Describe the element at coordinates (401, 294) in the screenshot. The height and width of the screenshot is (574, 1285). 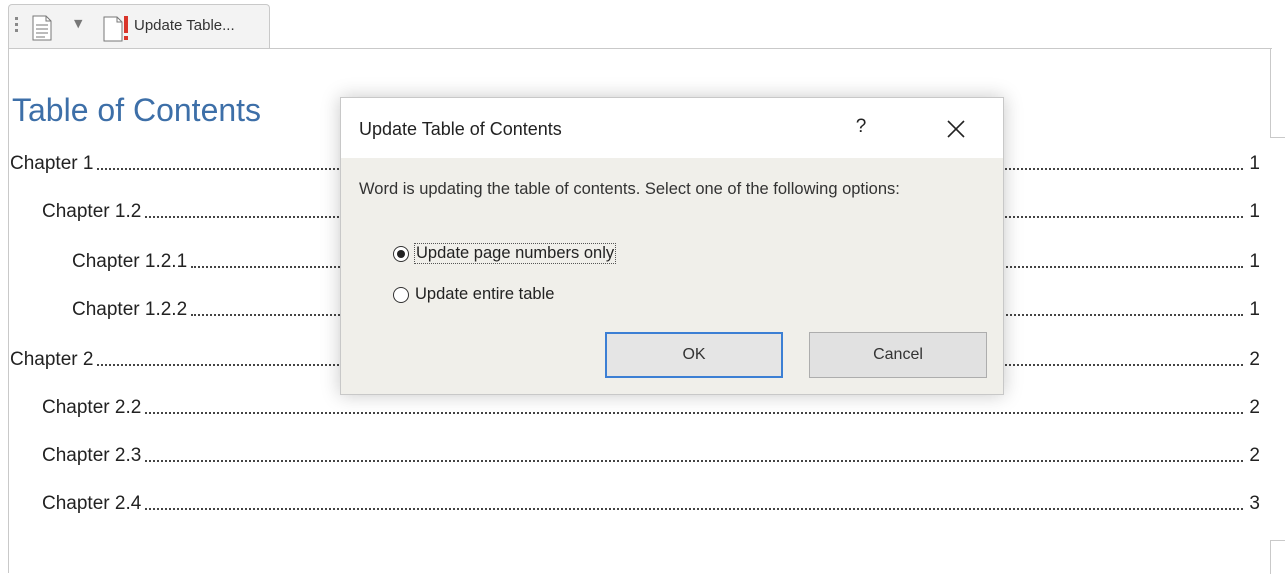
I see `radio-unselected-icon` at that location.